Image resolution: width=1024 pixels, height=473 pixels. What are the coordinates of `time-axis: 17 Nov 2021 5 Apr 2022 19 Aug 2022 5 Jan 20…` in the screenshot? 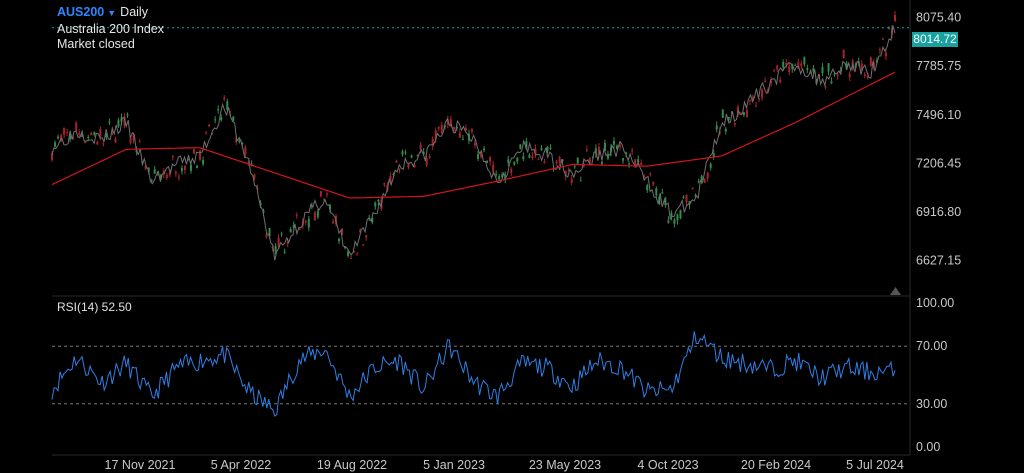 It's located at (504, 465).